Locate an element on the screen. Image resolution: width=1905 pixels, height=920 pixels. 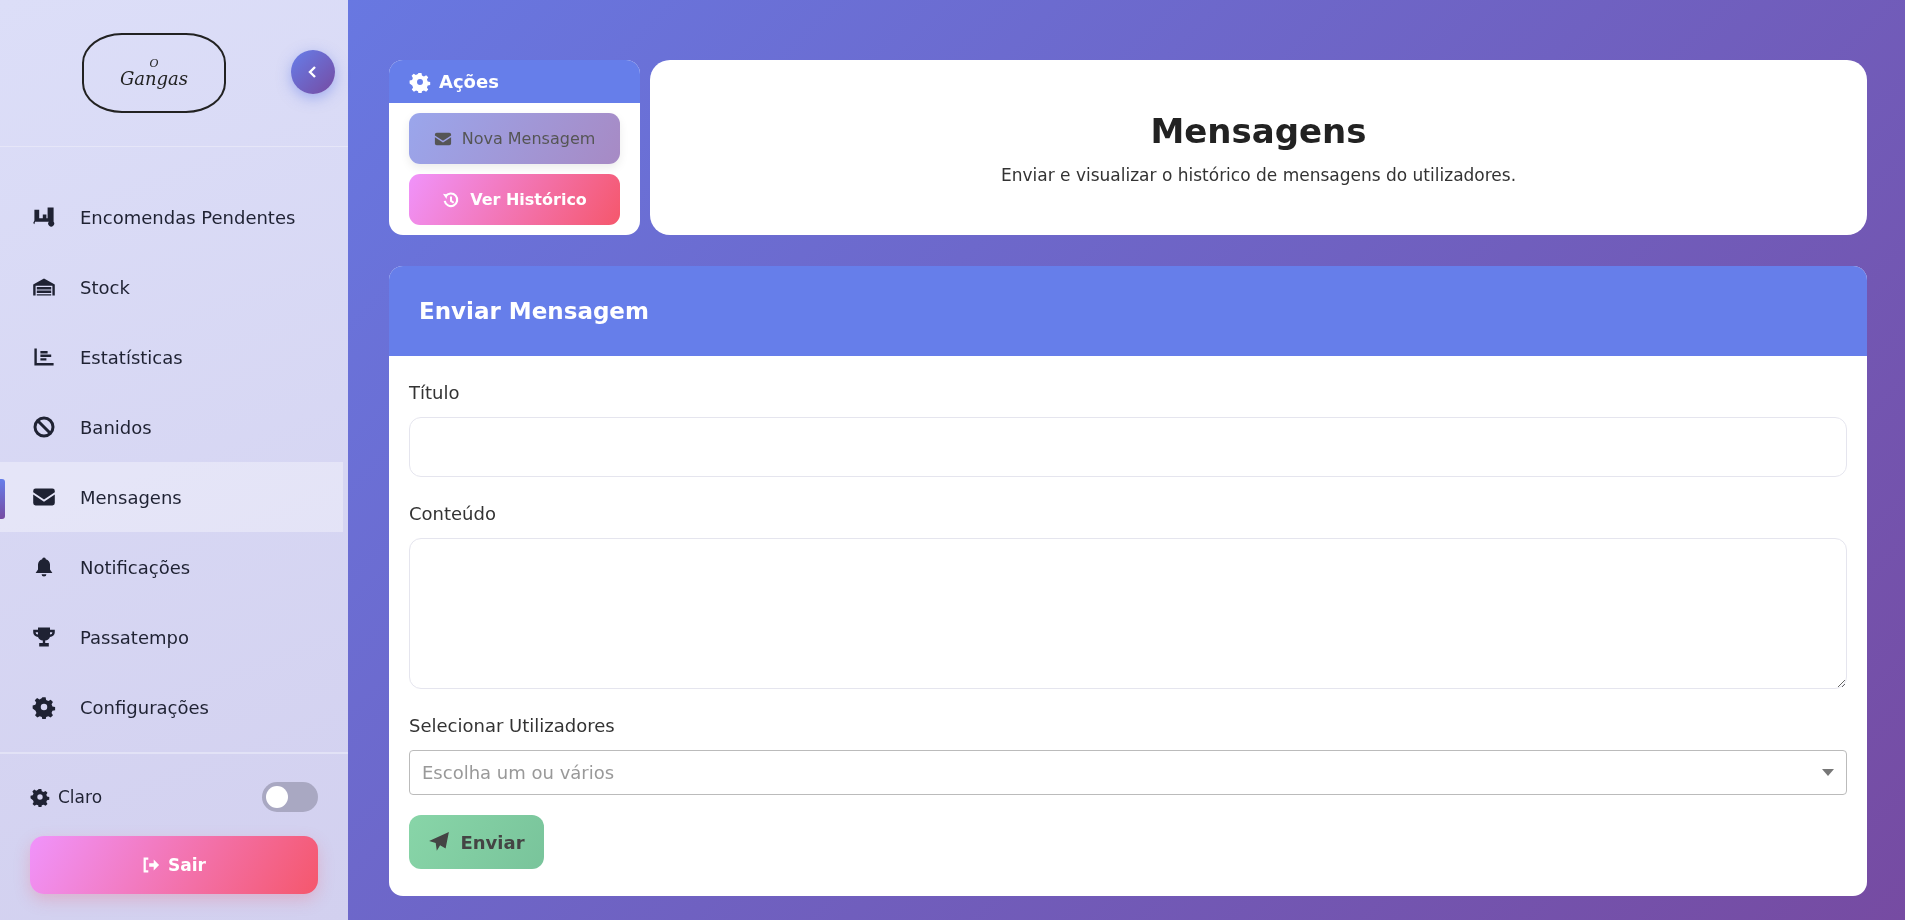
actions-title: Ações is located at coordinates (469, 81).